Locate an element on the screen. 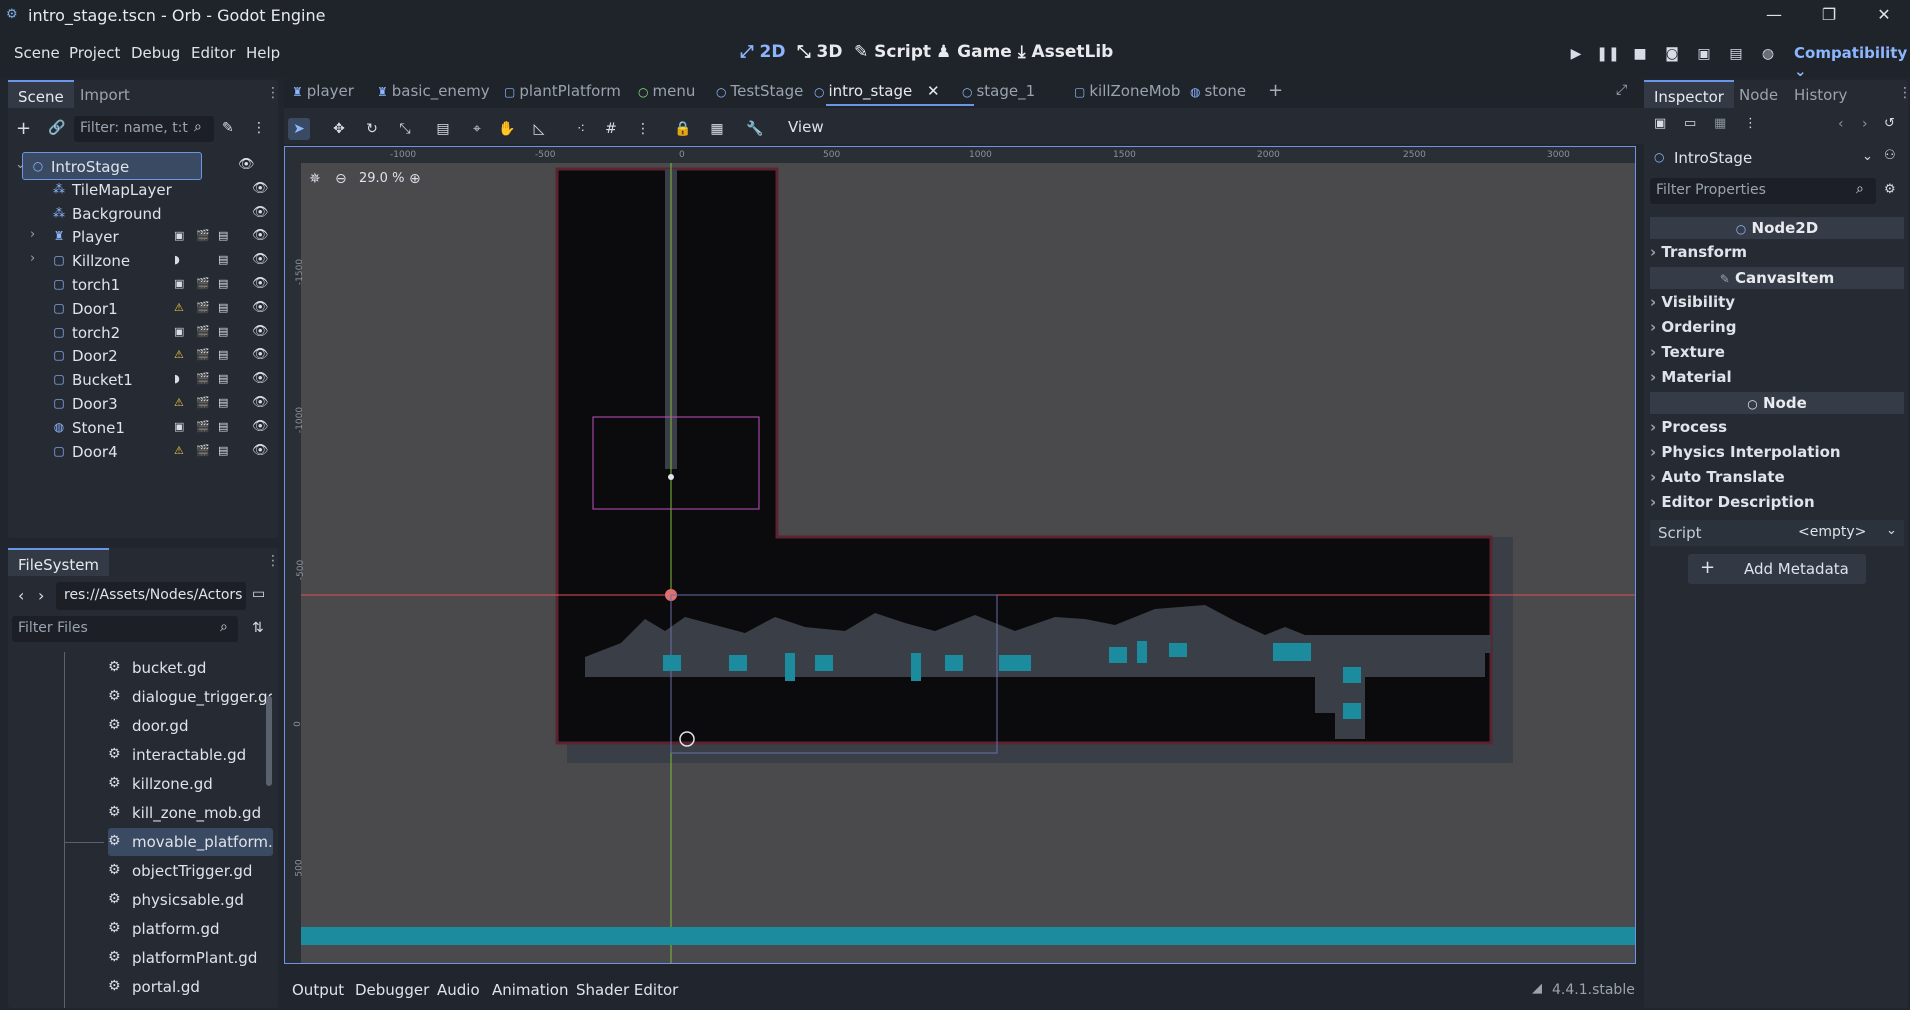  zoom-in-icon: ⊕ is located at coordinates (415, 179).